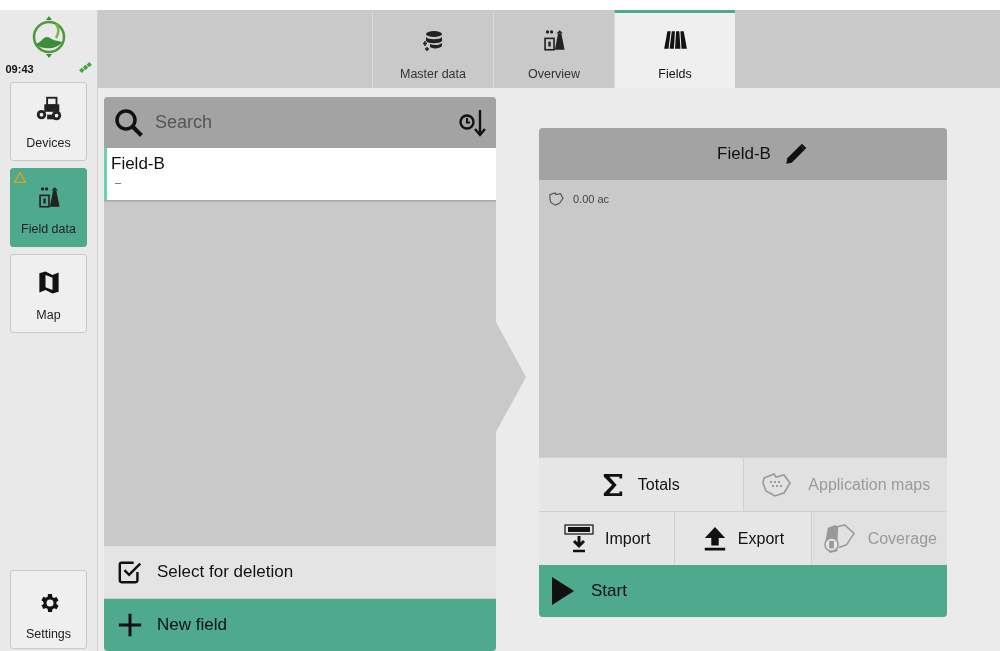  Describe the element at coordinates (300, 572) in the screenshot. I see `select-for-deletion-button: Select for deletion` at that location.